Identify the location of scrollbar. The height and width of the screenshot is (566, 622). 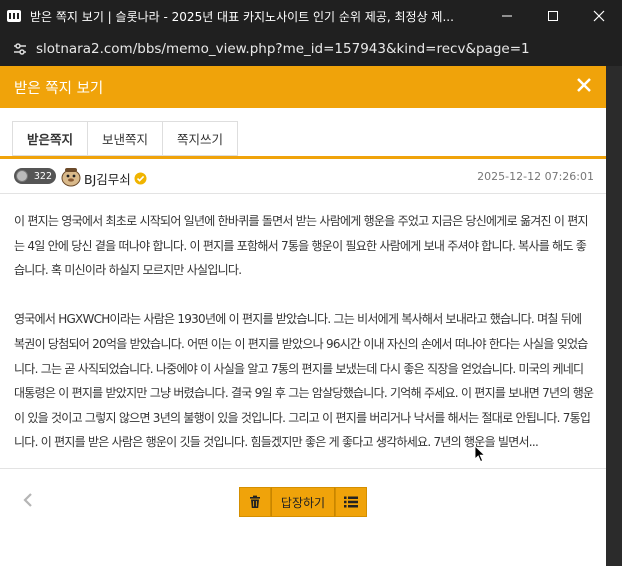
(614, 316).